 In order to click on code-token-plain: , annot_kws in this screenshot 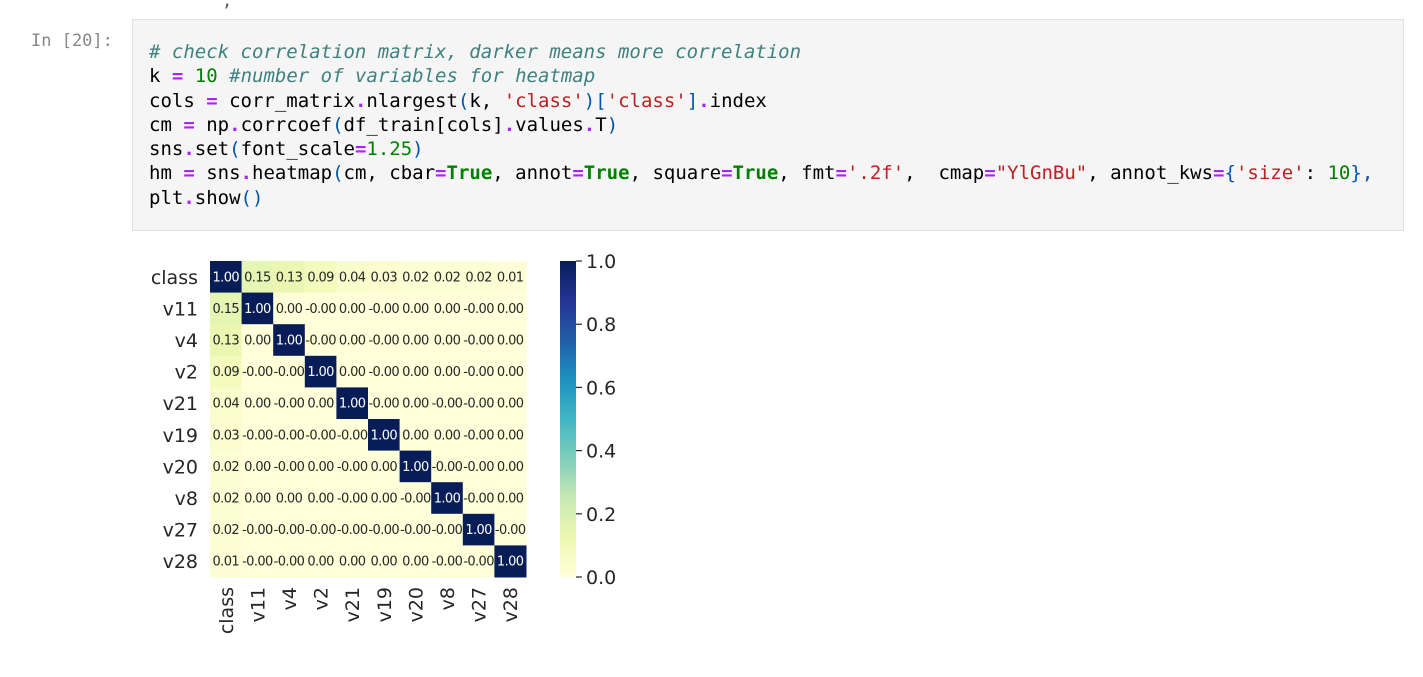, I will do `click(1150, 173)`.